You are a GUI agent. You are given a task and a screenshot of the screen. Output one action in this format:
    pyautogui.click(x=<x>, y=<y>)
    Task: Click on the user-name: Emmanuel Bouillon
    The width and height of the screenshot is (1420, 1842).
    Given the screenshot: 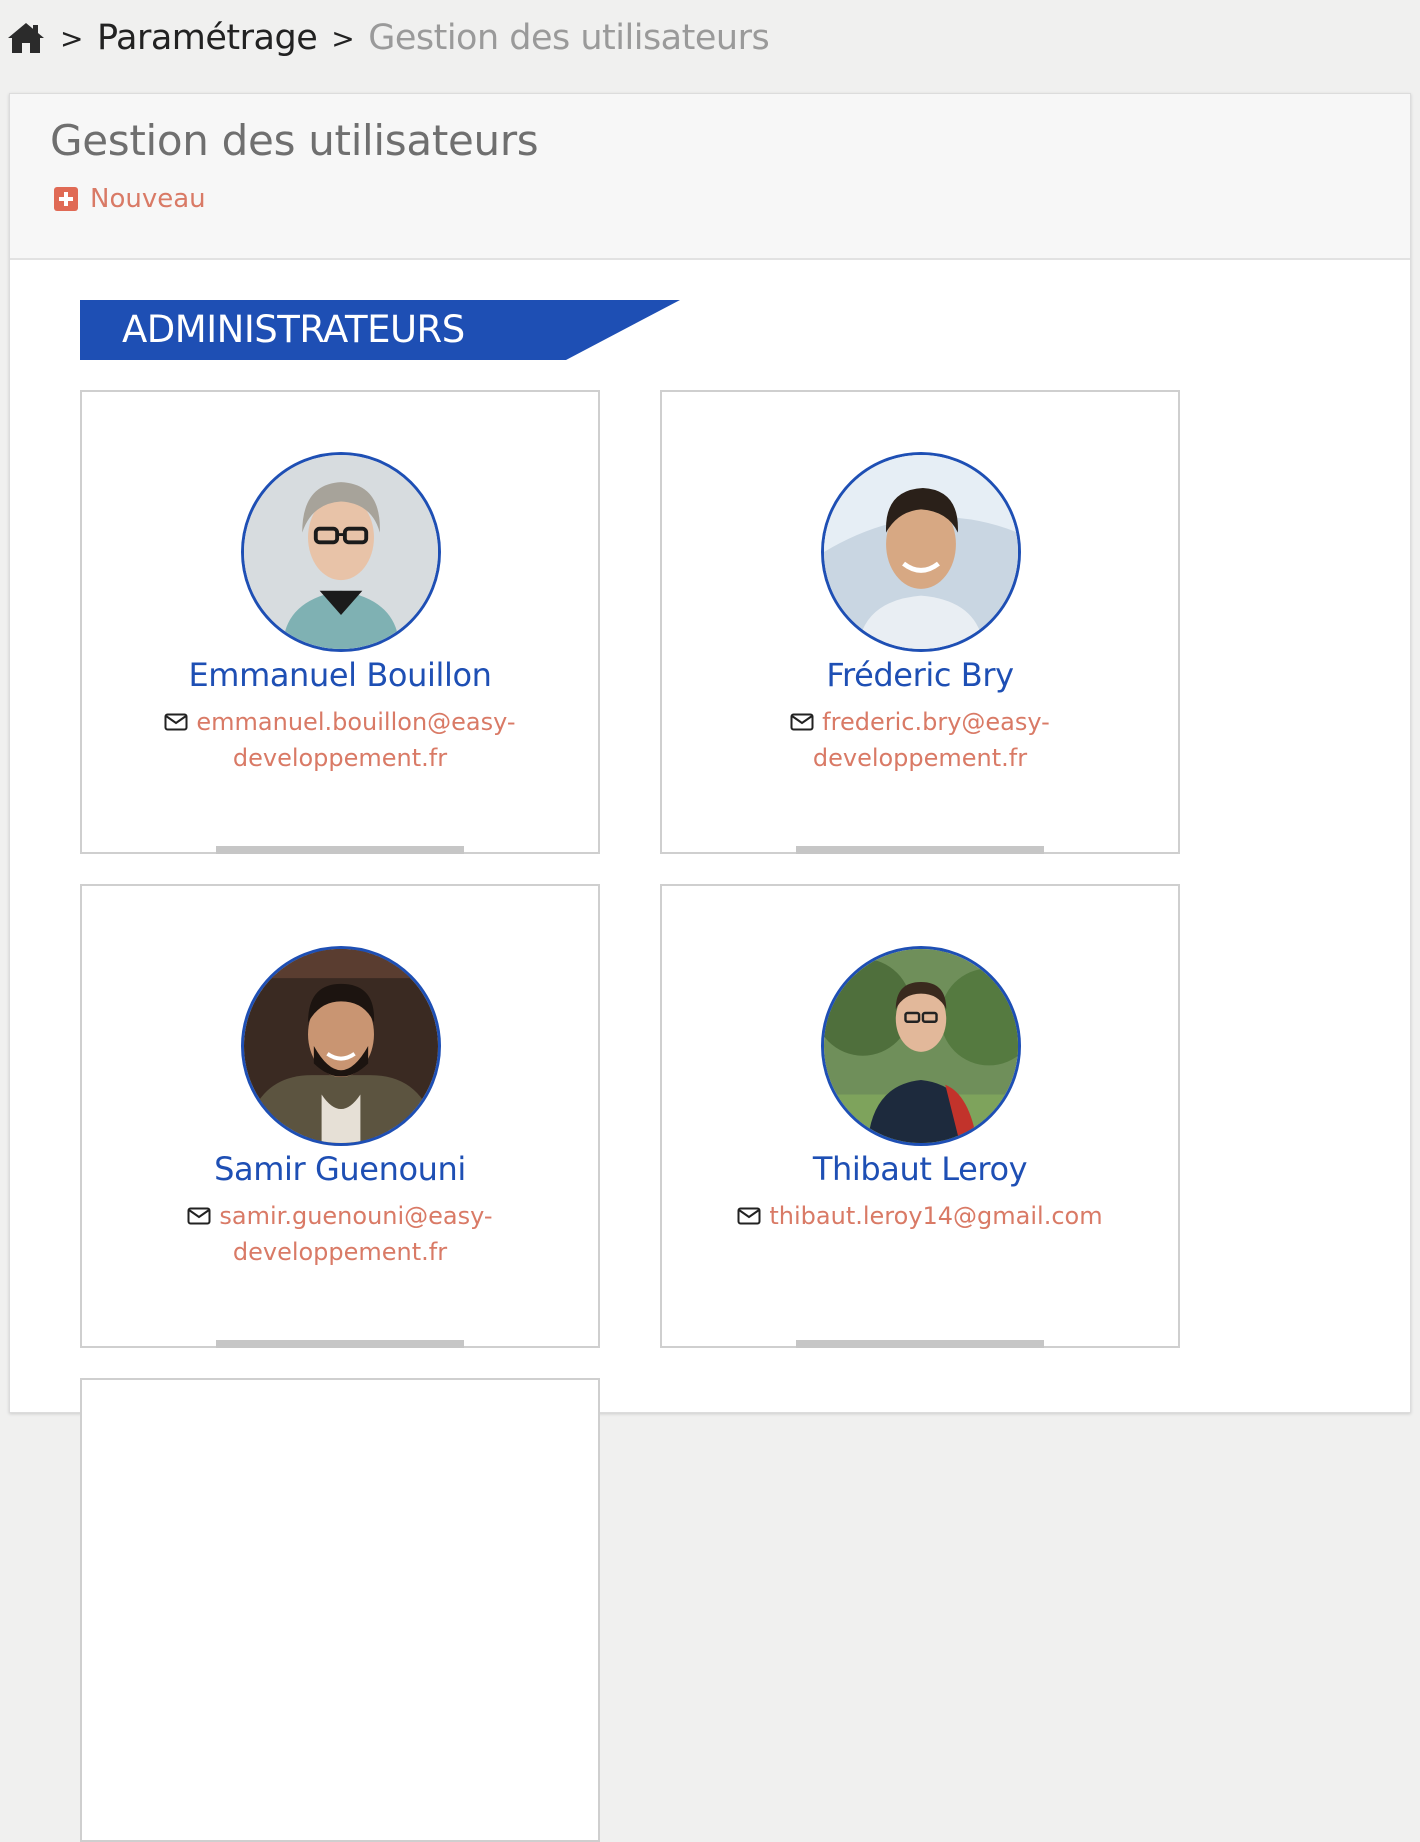 What is the action you would take?
    pyautogui.click(x=340, y=675)
    